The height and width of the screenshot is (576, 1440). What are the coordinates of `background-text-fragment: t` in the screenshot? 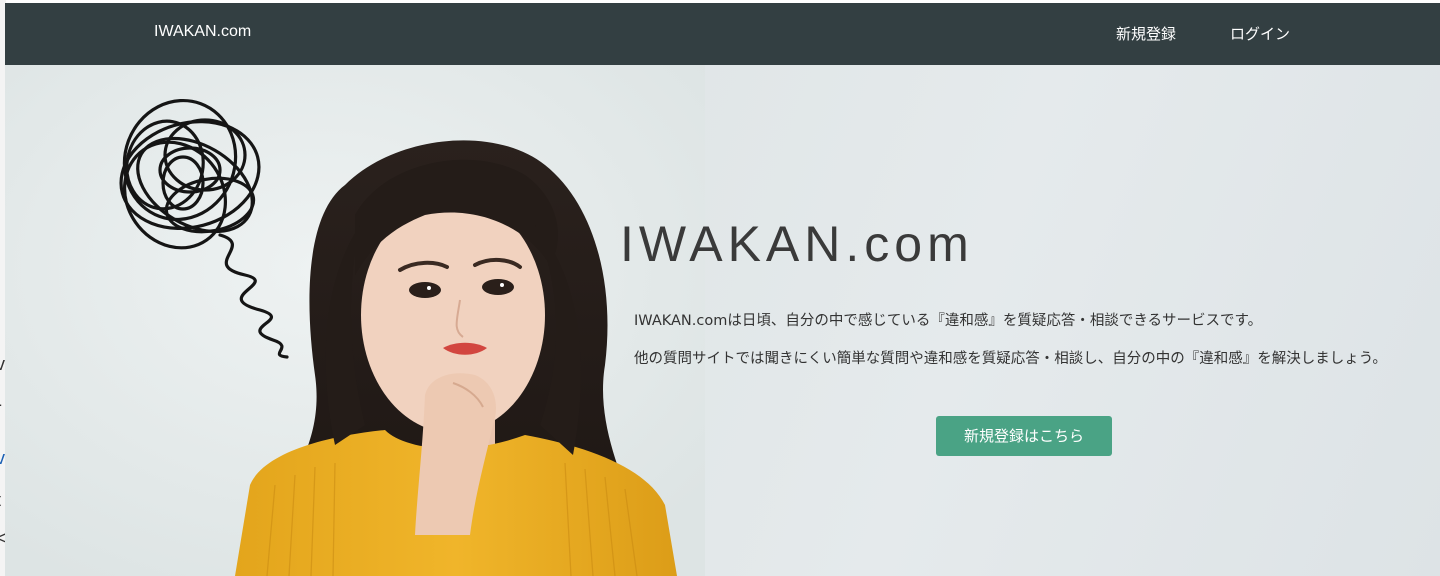 It's located at (0, 500).